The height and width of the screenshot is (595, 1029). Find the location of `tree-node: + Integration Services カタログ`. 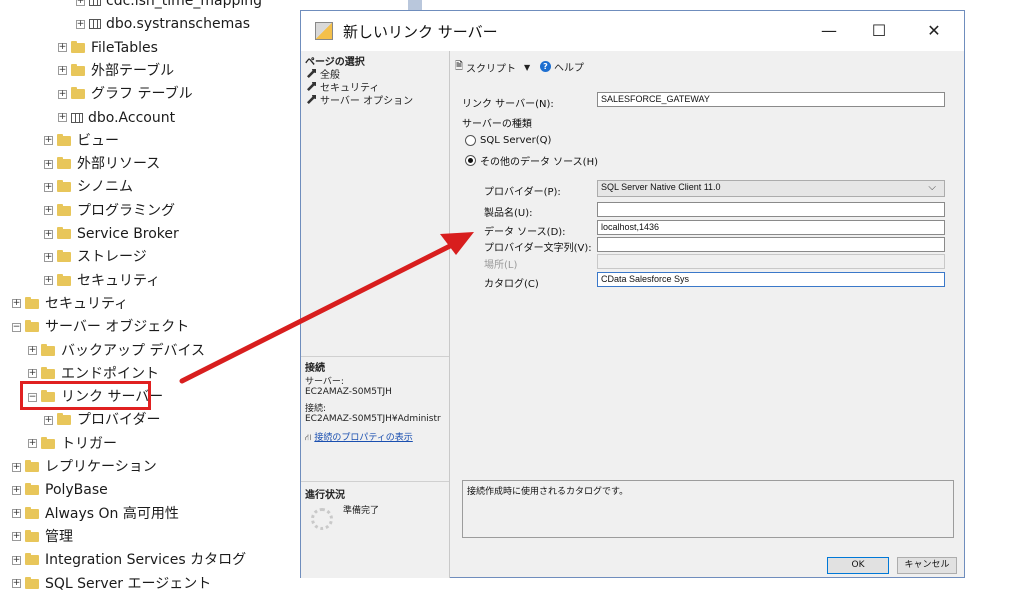

tree-node: + Integration Services カタログ is located at coordinates (129, 560).